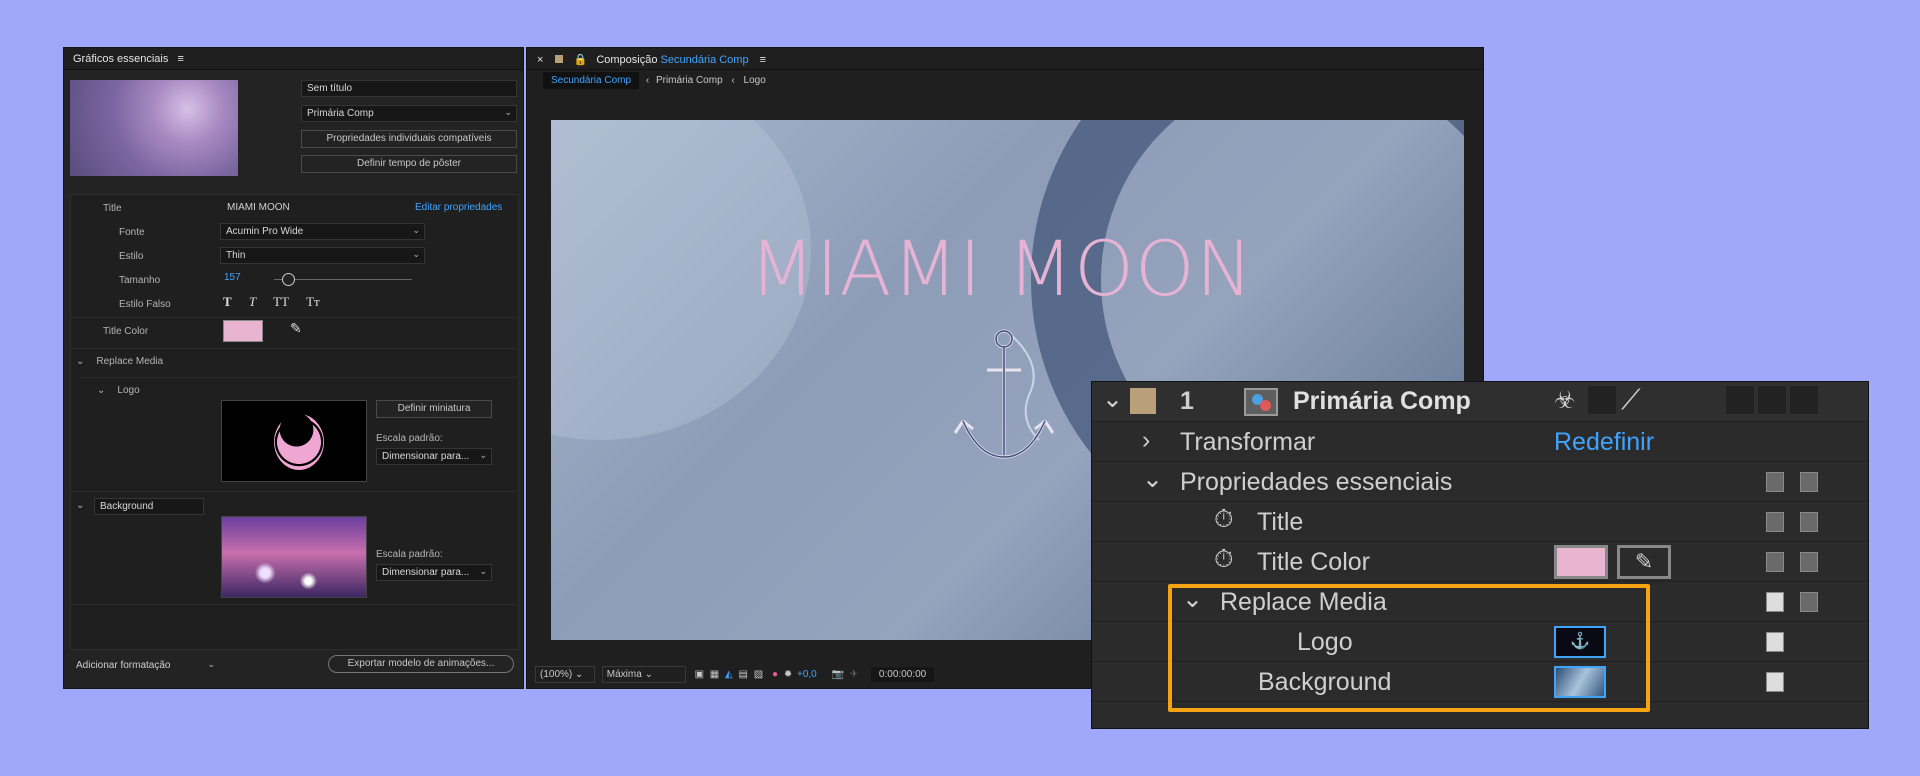  What do you see at coordinates (788, 674) in the screenshot?
I see `exposure-icon: ✹` at bounding box center [788, 674].